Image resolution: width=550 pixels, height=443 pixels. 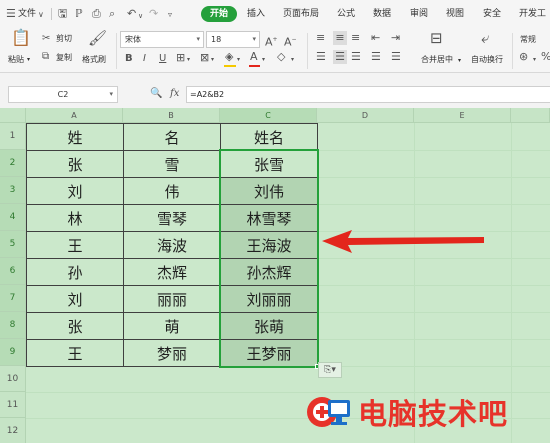 What do you see at coordinates (462, 115) in the screenshot?
I see `column-header-e: E` at bounding box center [462, 115].